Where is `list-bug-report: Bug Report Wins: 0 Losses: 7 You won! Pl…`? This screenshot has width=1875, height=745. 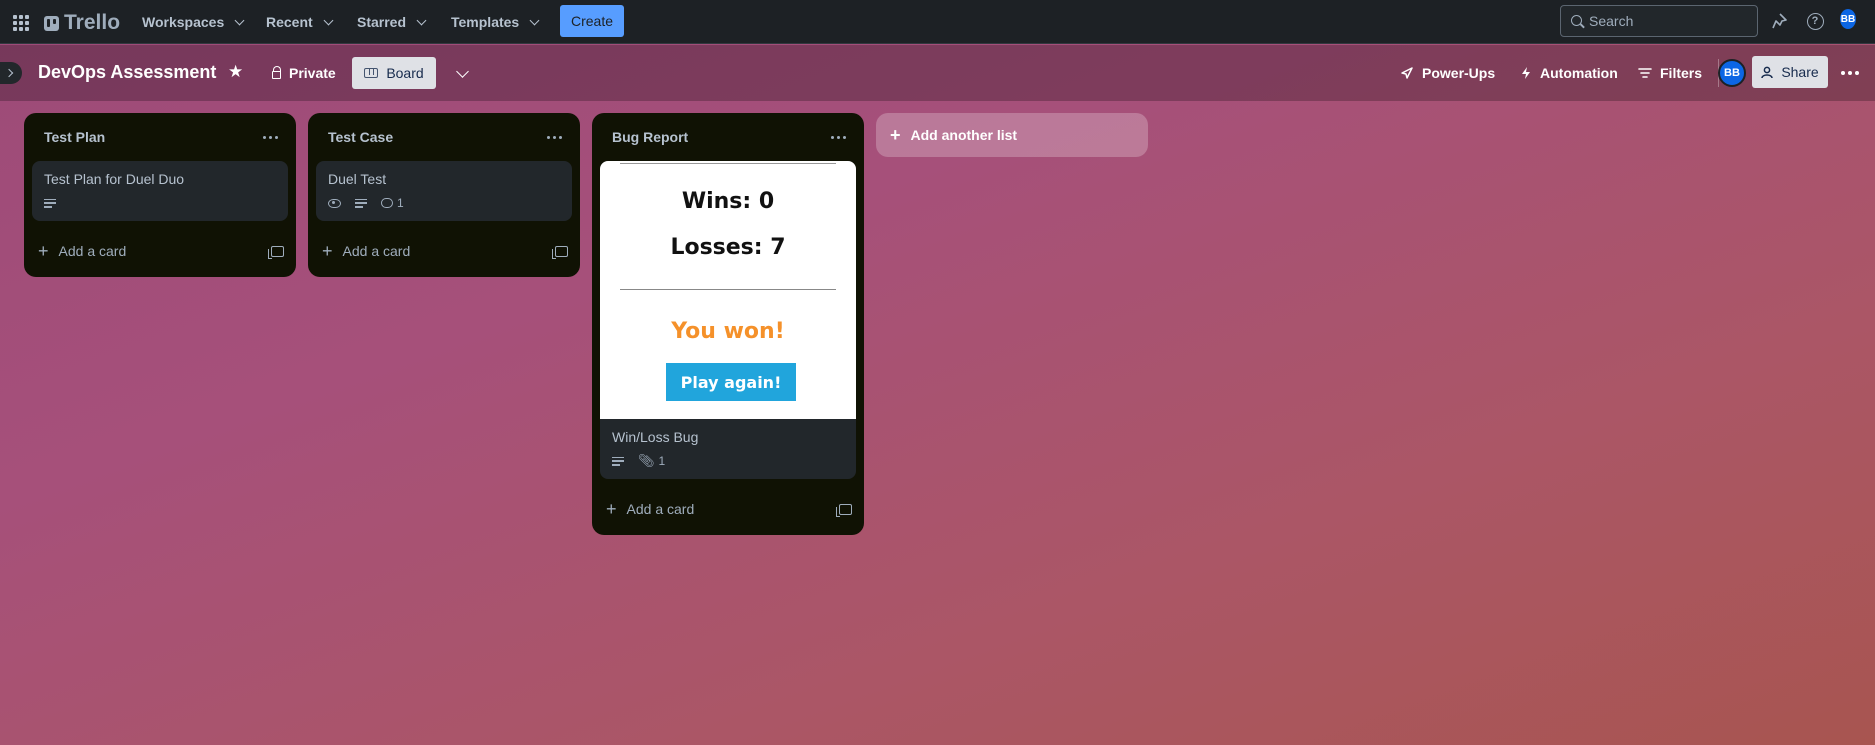
list-bug-report: Bug Report Wins: 0 Losses: 7 You won! Pl… is located at coordinates (728, 324).